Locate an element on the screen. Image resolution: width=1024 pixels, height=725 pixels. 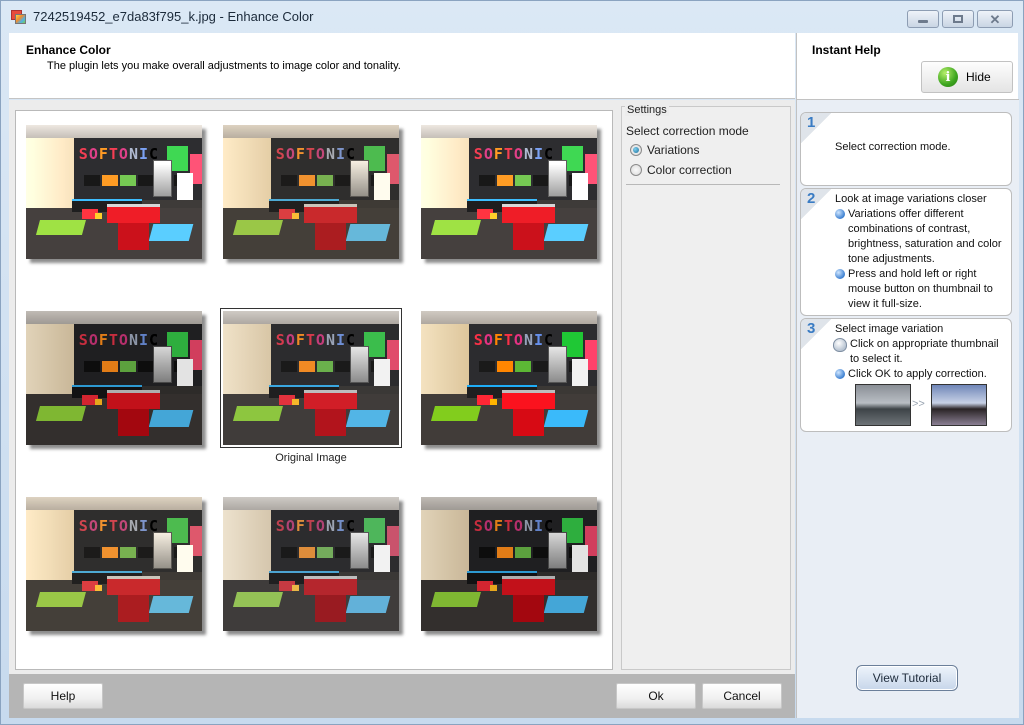
radio-variations: Variations is located at coordinates (664, 150).